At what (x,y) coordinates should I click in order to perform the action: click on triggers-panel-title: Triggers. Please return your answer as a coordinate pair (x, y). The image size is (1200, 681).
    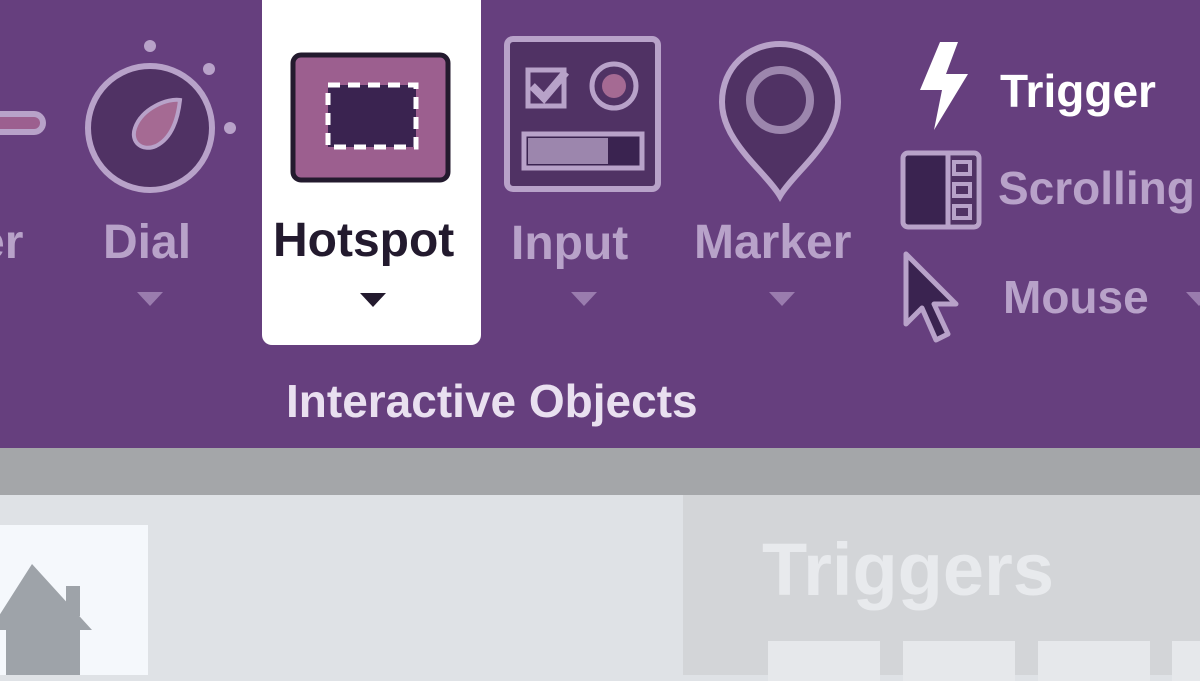
    Looking at the image, I should click on (908, 569).